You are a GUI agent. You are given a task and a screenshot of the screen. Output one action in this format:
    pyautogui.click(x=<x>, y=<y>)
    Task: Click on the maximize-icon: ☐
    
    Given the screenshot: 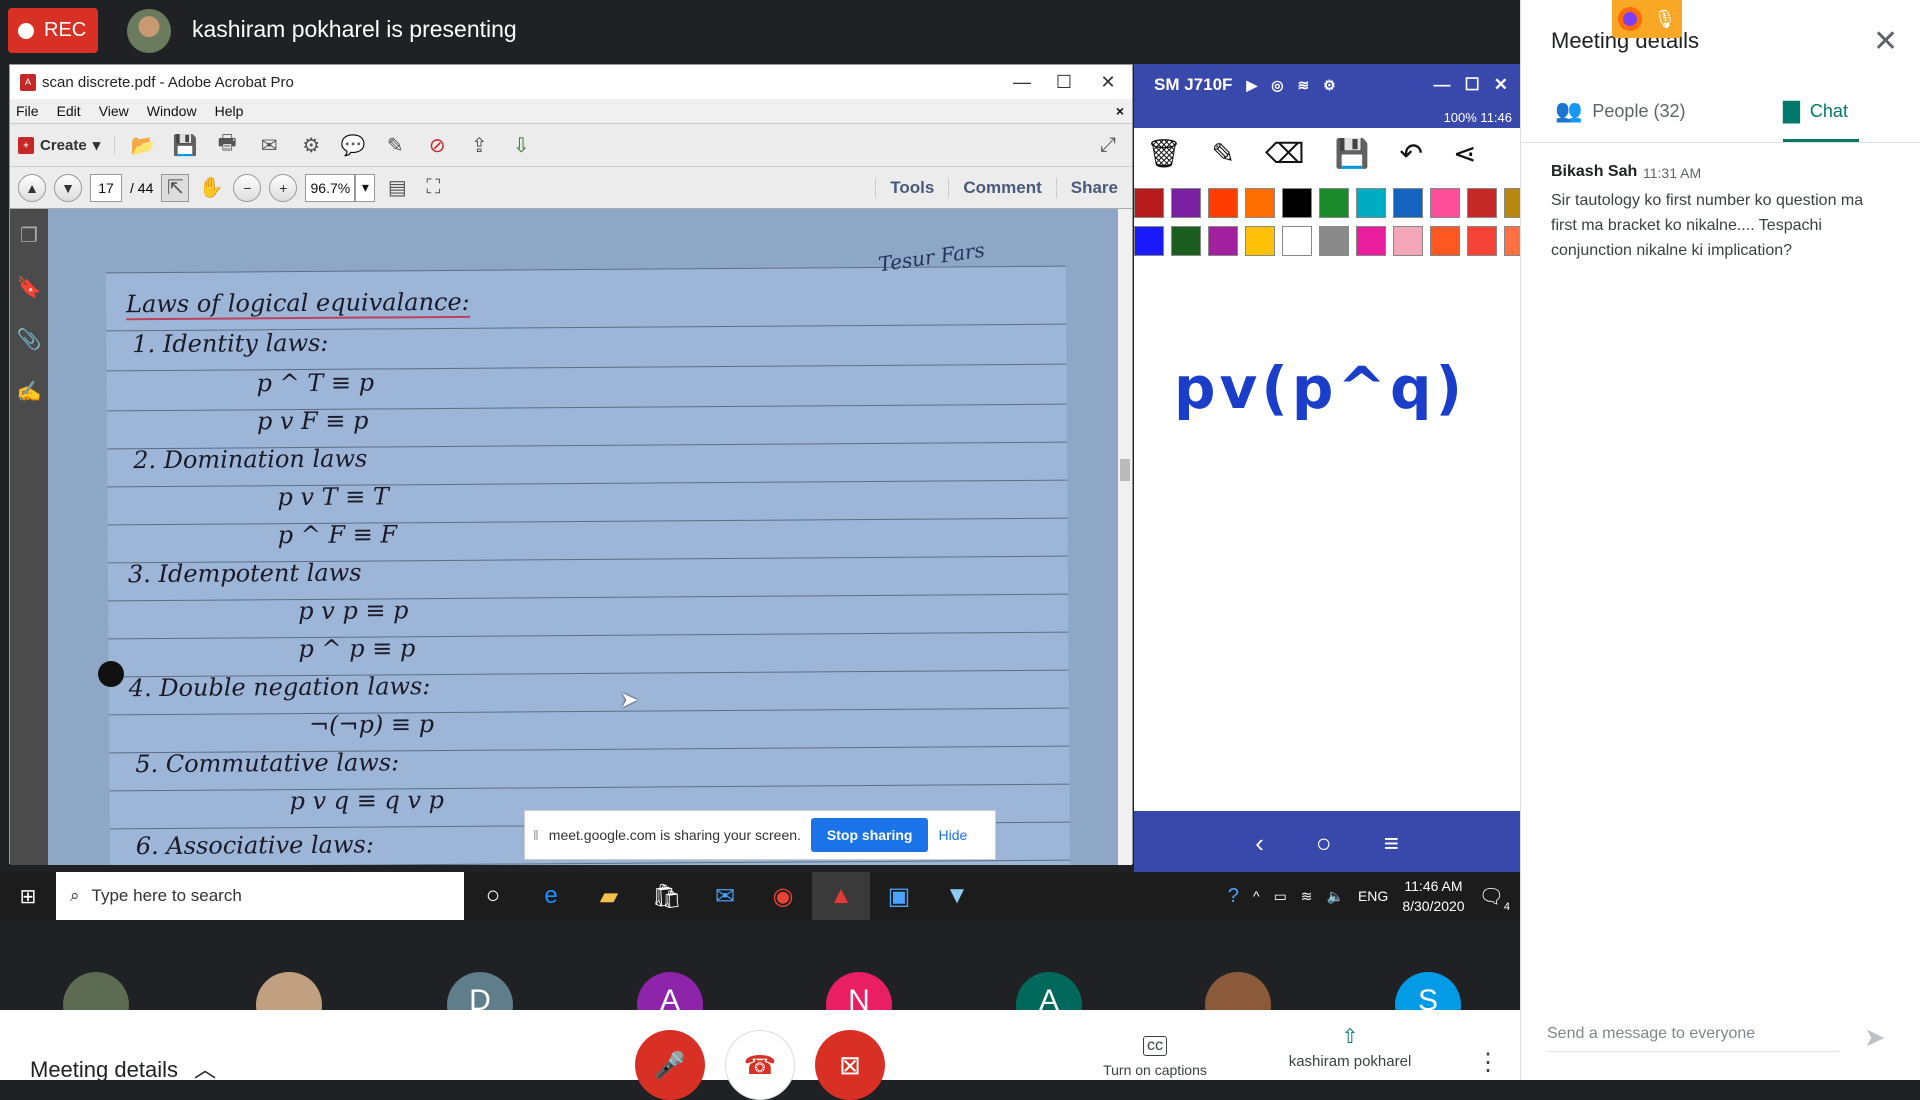 What is the action you would take?
    pyautogui.click(x=1472, y=85)
    